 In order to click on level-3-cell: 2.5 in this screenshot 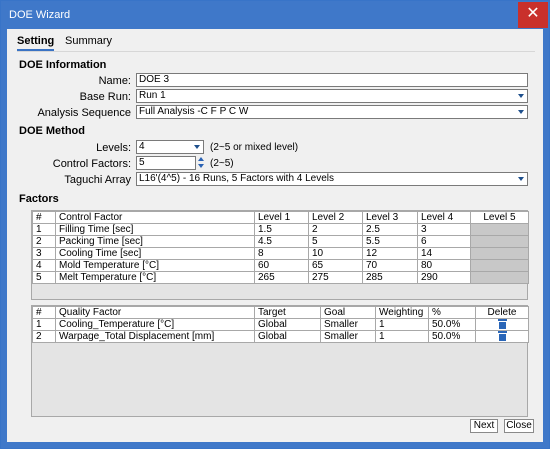, I will do `click(390, 229)`.